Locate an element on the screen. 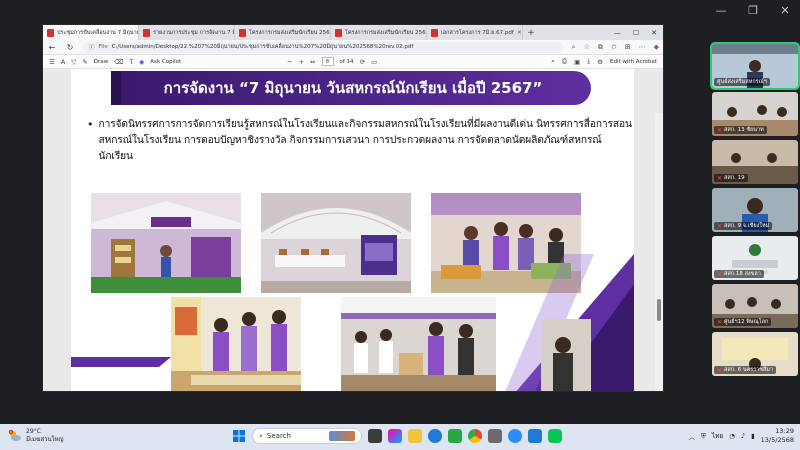 This screenshot has width=800, height=450. volume-icon: ♪ is located at coordinates (743, 436).